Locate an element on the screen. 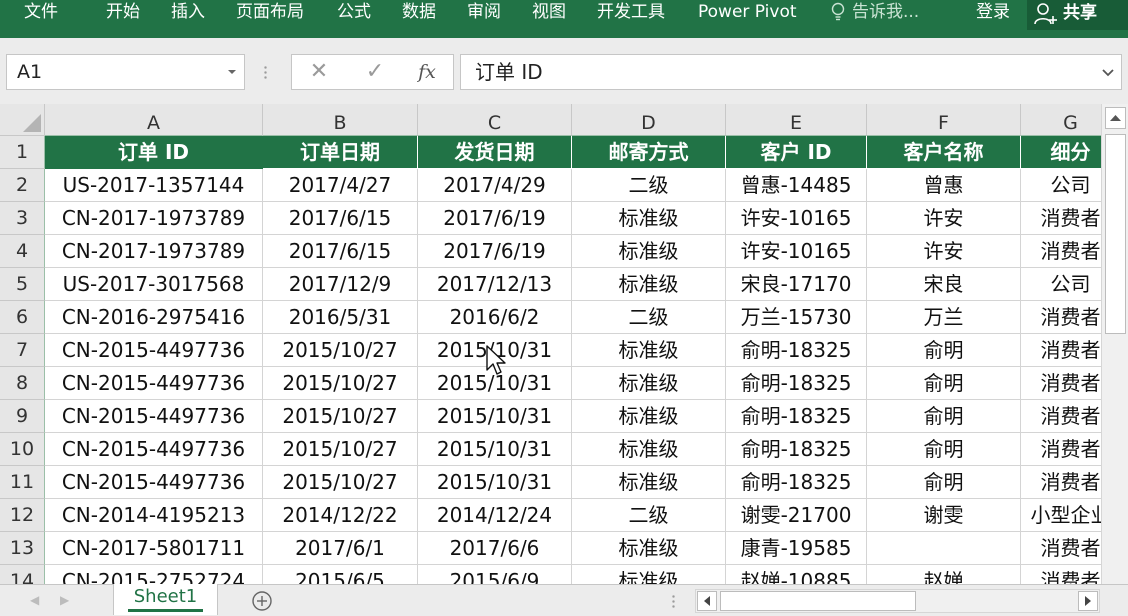 The height and width of the screenshot is (616, 1128). table-cell: 小型企业 is located at coordinates (1061, 515).